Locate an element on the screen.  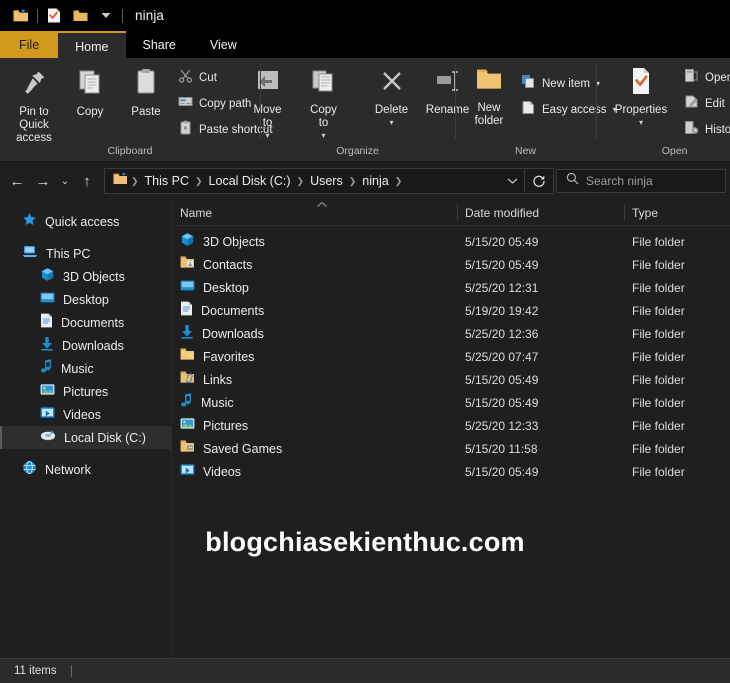
sidebar-item-network: Network is located at coordinates (85, 469).